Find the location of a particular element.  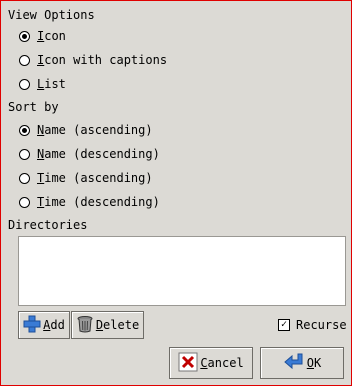

radio-label: Icon with captions is located at coordinates (102, 60).